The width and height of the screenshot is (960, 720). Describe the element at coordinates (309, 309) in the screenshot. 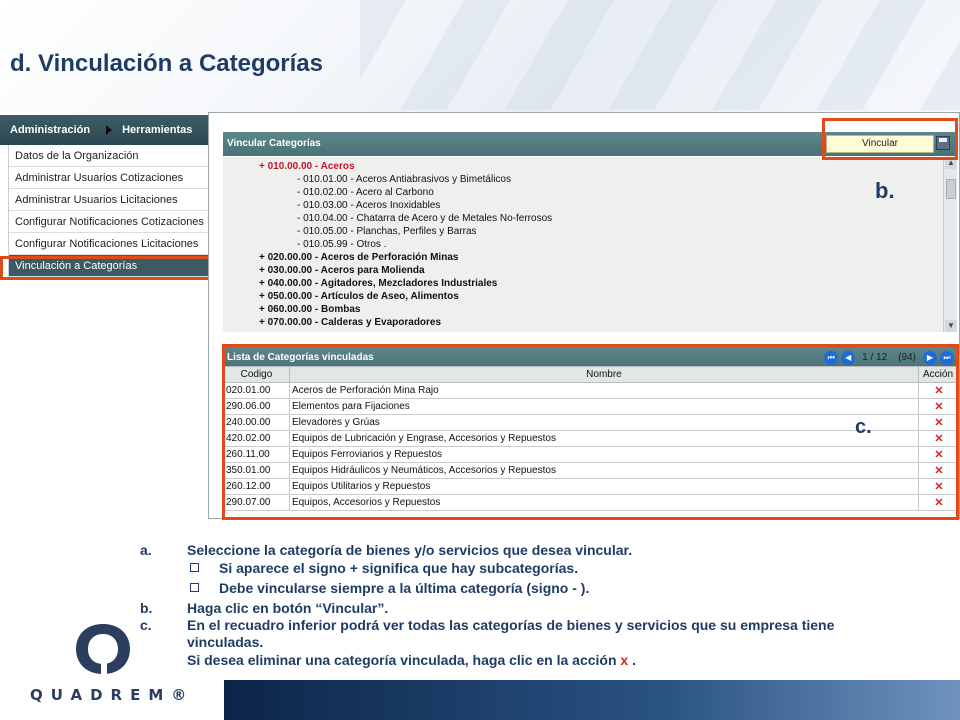

I see `tree-node-category: + 060.00.00 - Bombas` at that location.